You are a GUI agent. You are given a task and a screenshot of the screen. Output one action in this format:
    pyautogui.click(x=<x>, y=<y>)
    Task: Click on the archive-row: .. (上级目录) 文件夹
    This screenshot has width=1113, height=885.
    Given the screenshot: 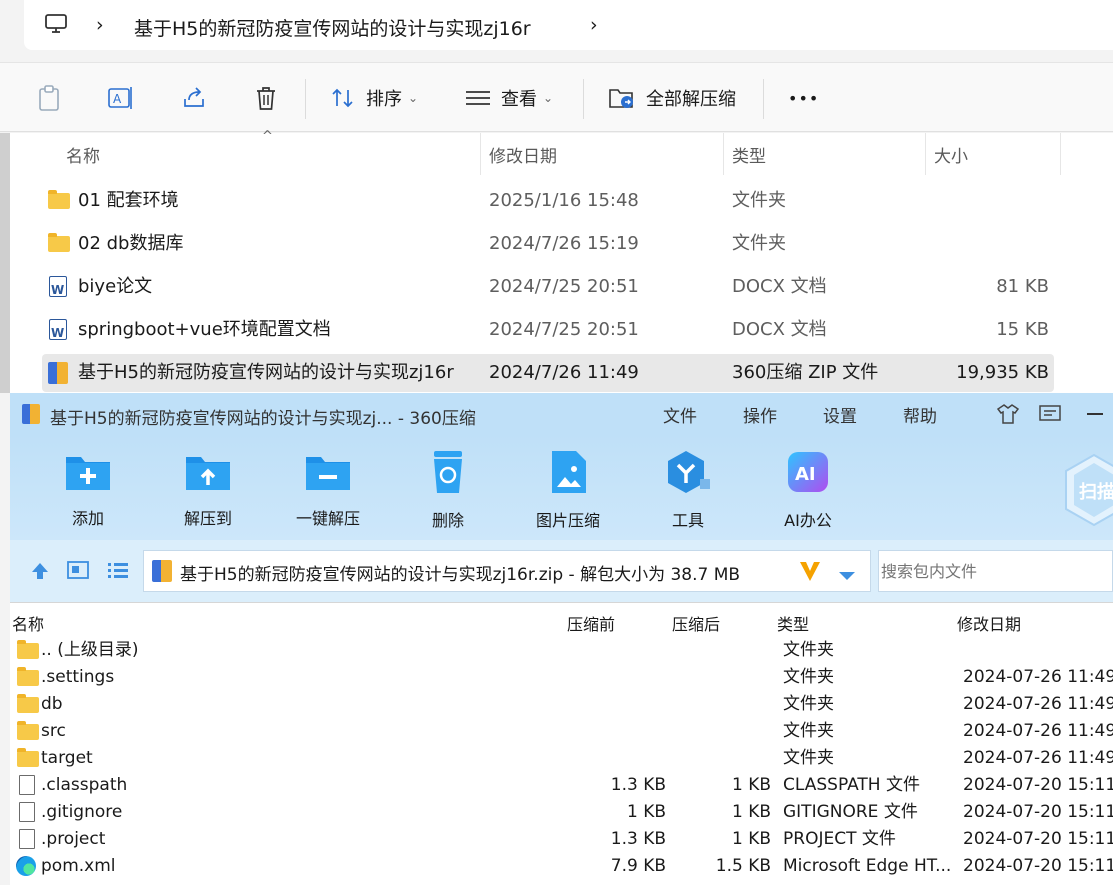 What is the action you would take?
    pyautogui.click(x=561, y=650)
    